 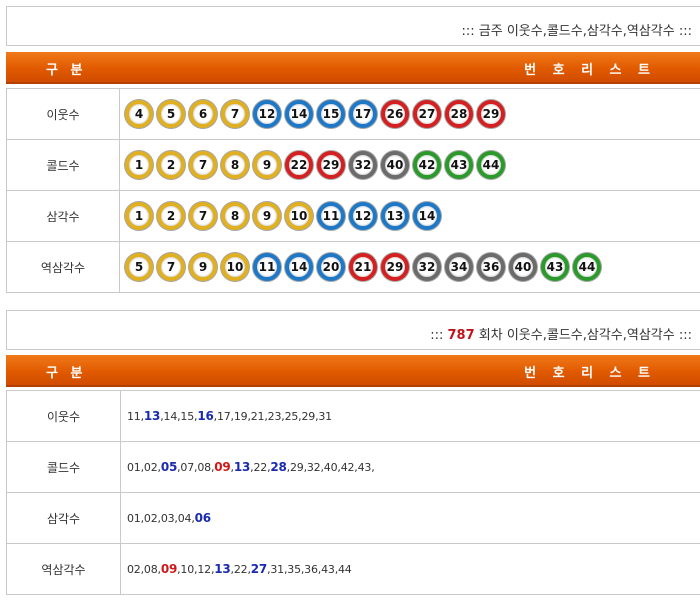 What do you see at coordinates (491, 267) in the screenshot?
I see `lotto-ball: 36` at bounding box center [491, 267].